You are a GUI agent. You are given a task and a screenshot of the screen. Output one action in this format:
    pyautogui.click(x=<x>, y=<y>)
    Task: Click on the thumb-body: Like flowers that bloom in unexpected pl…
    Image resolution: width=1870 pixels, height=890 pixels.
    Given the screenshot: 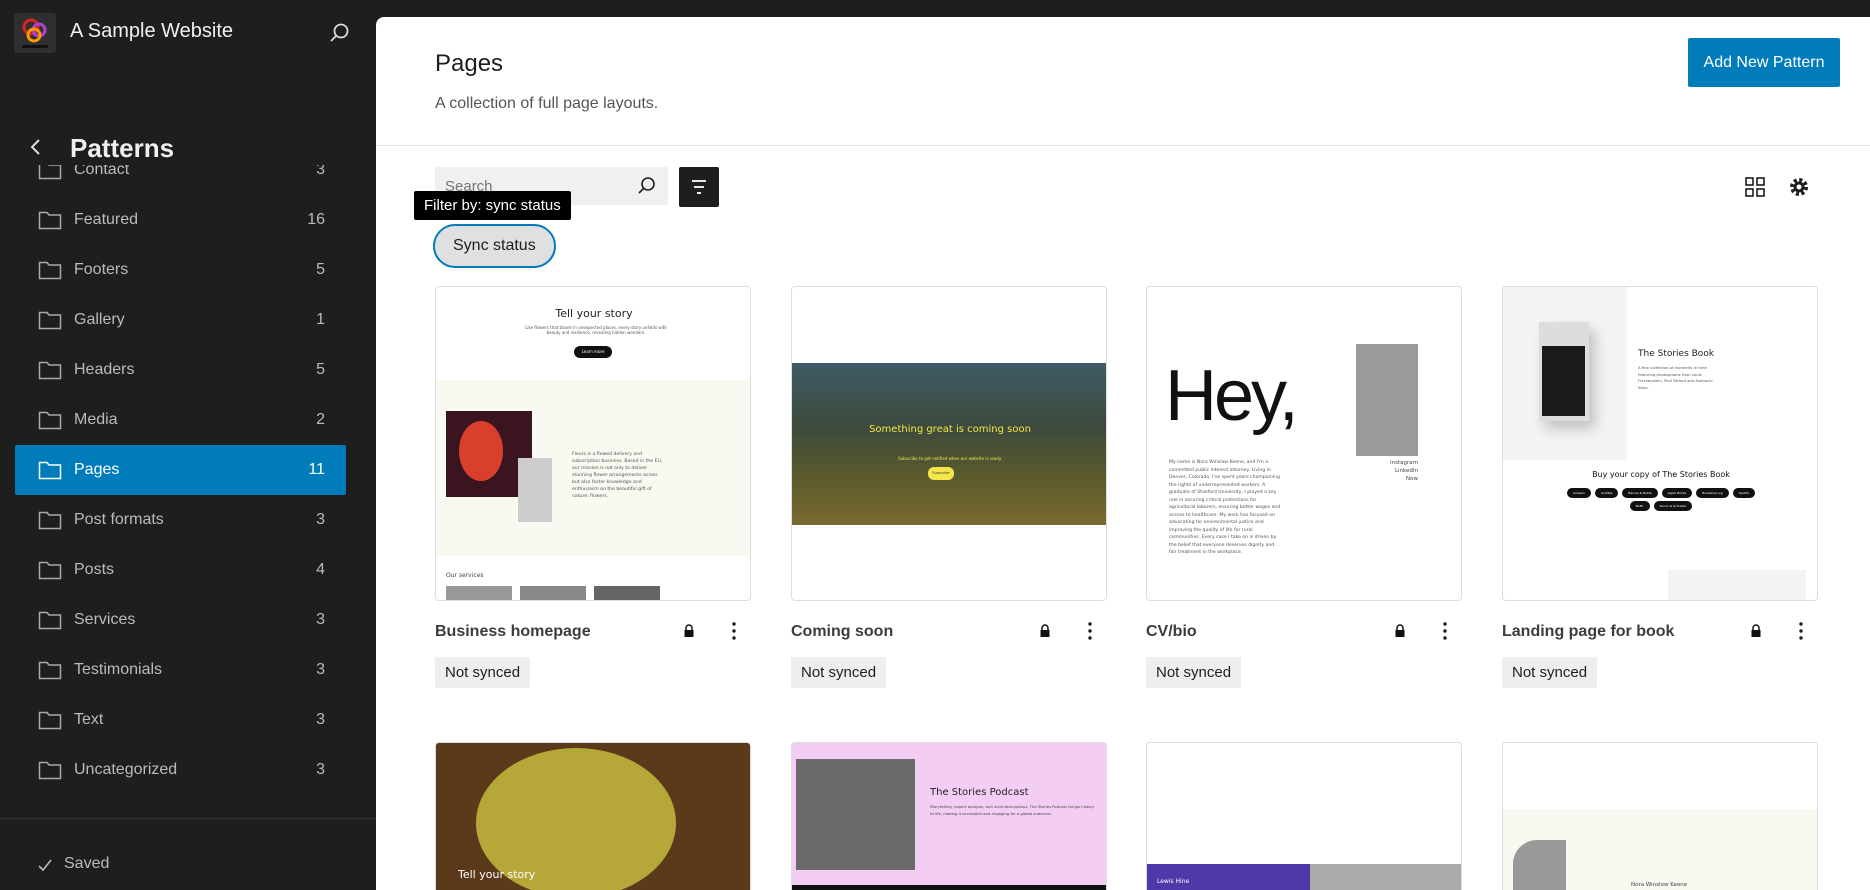 What is the action you would take?
    pyautogui.click(x=596, y=330)
    